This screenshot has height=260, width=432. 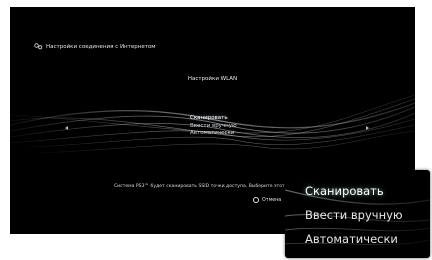 I want to click on menu-item-scan: Сканировать, so click(x=213, y=119).